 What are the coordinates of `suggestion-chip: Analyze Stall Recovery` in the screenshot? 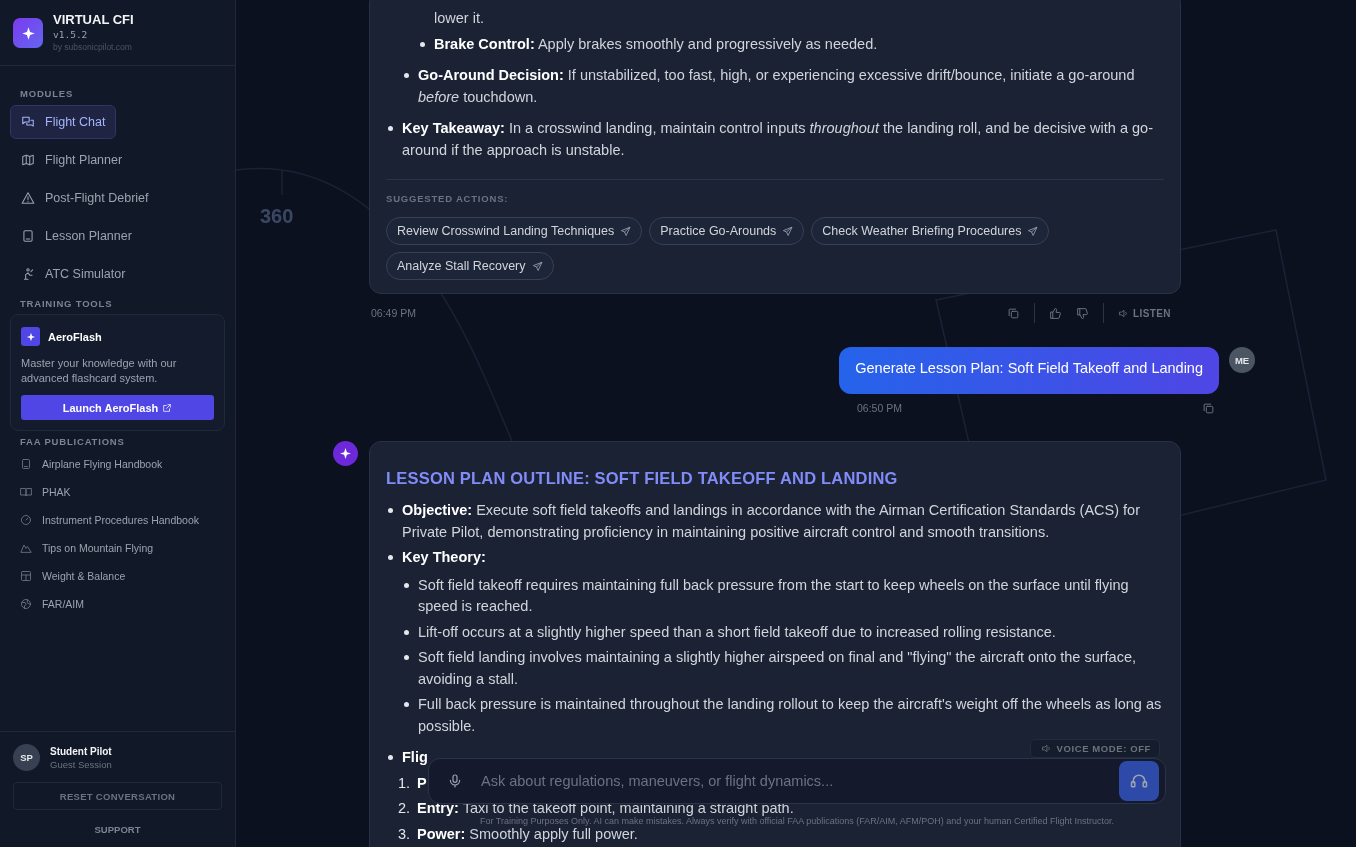 It's located at (470, 266).